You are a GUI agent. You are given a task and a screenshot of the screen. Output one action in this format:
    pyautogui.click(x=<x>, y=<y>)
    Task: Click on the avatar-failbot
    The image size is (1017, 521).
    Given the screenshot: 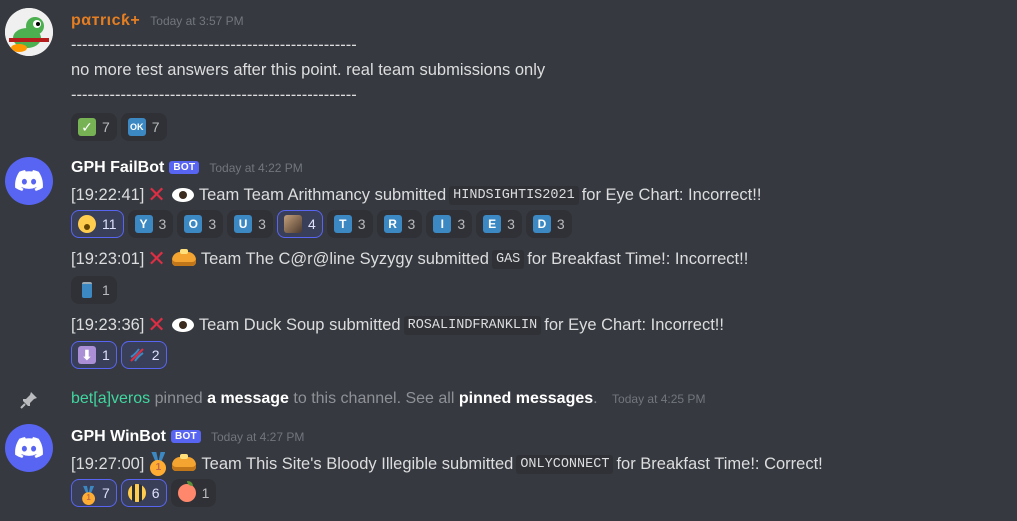 What is the action you would take?
    pyautogui.click(x=29, y=181)
    